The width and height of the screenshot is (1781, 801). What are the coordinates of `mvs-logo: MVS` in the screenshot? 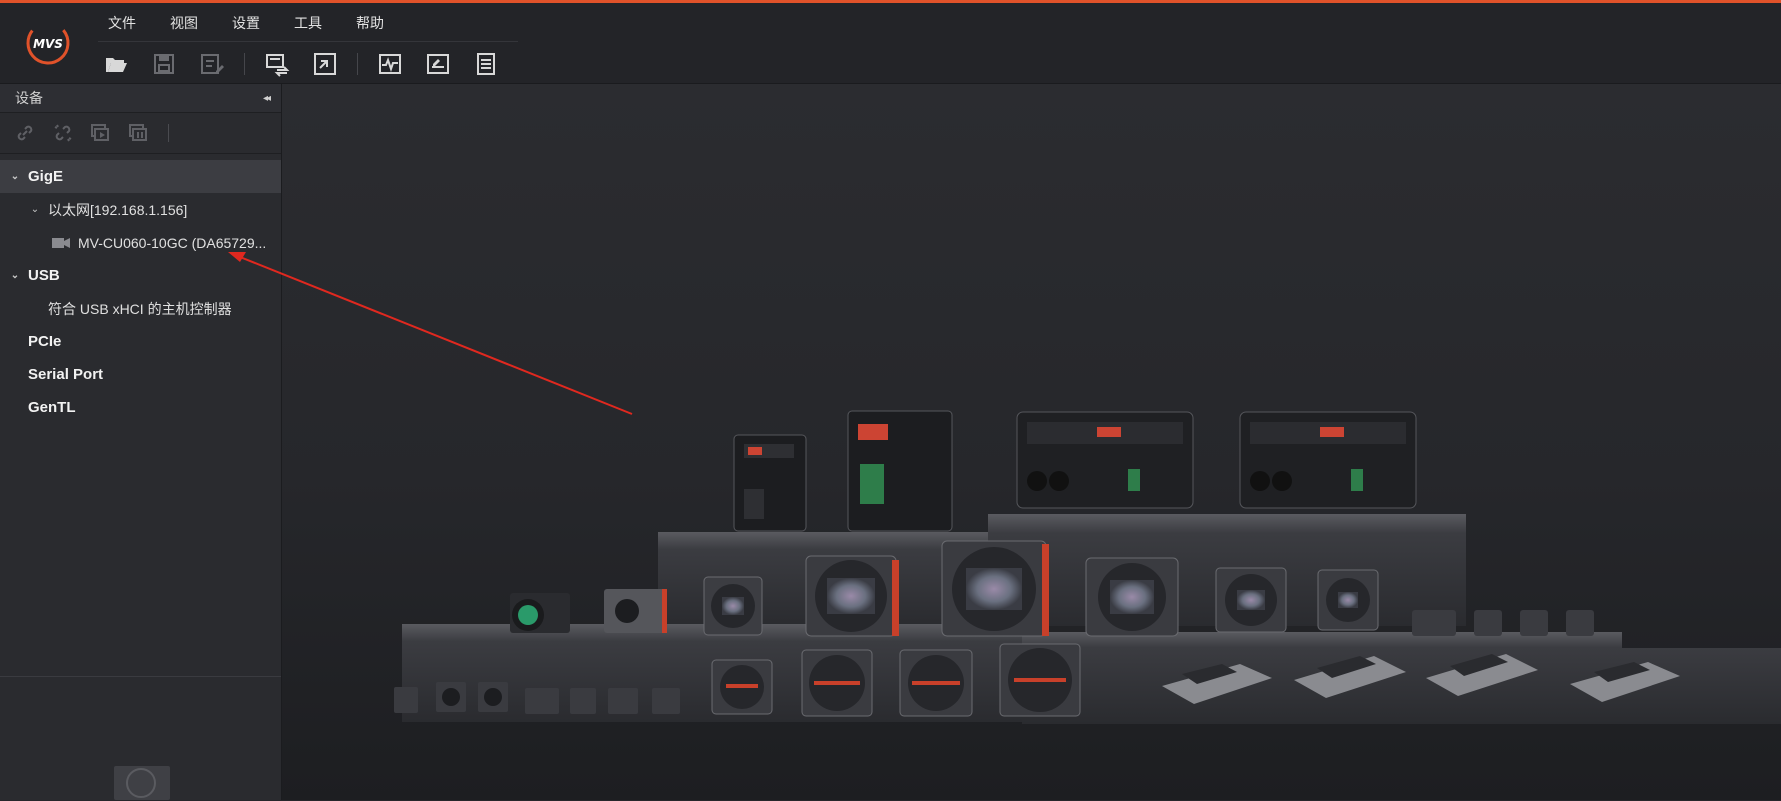 It's located at (48, 43).